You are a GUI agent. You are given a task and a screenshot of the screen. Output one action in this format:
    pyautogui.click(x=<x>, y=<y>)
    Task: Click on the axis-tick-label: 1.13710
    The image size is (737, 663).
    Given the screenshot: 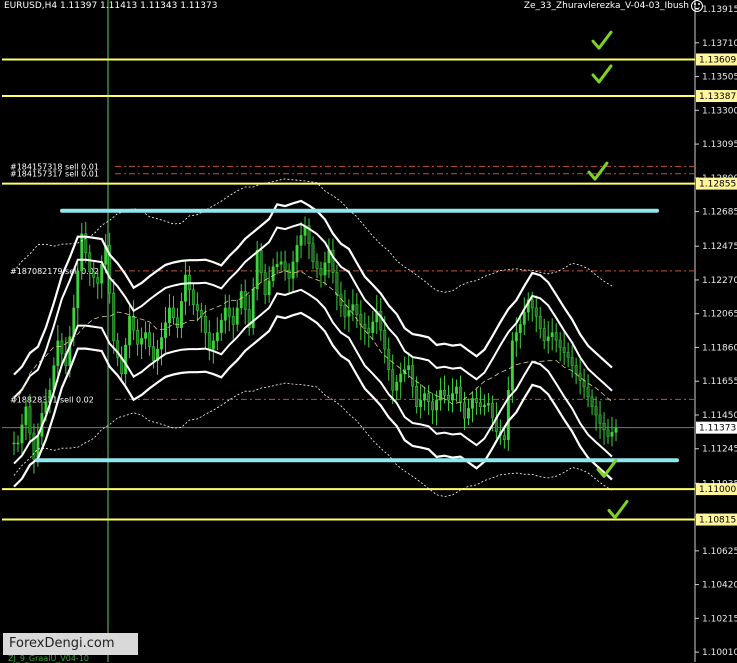 What is the action you would take?
    pyautogui.click(x=719, y=44)
    